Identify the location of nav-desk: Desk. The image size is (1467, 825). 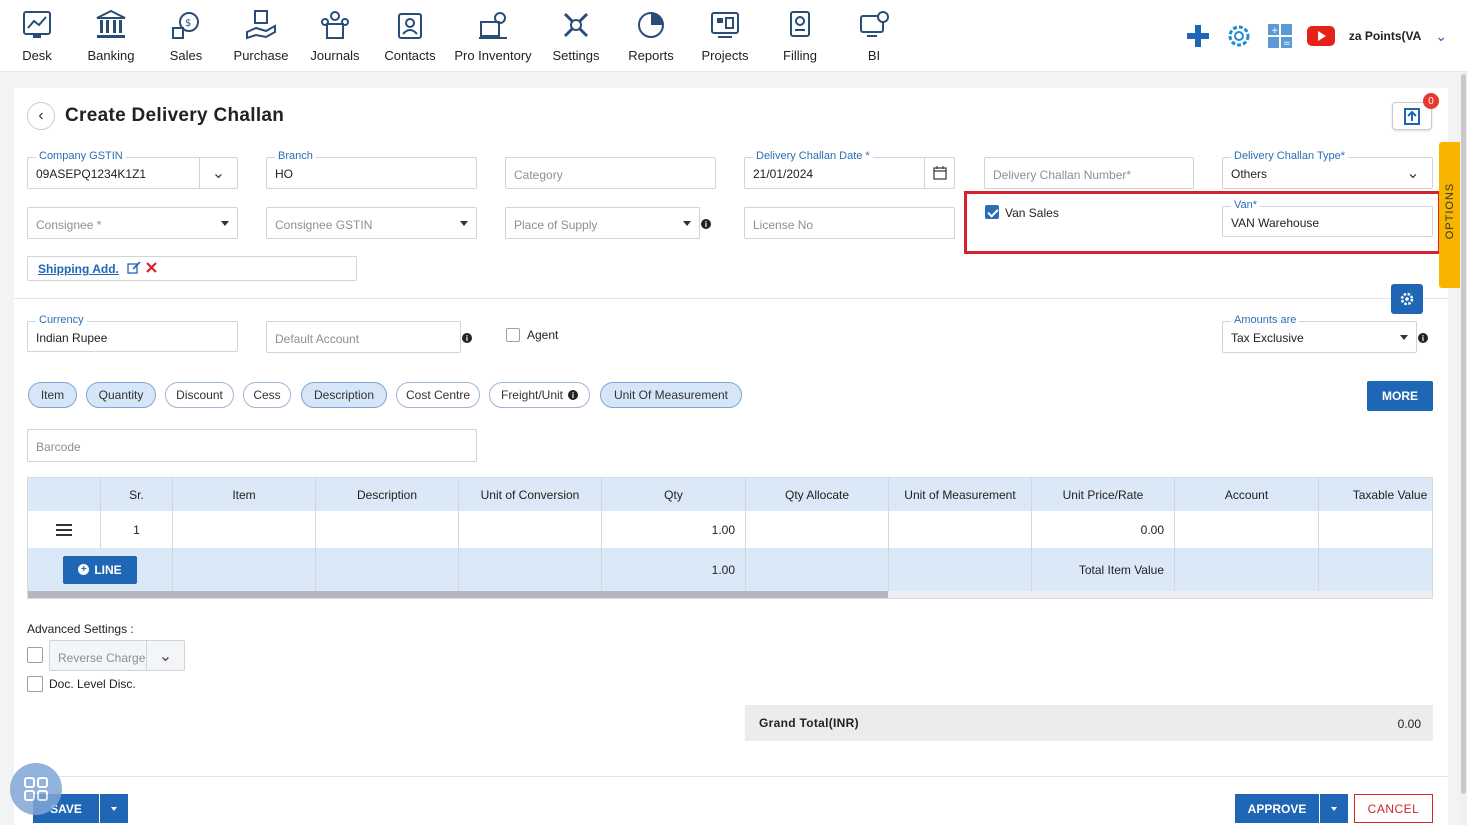
(37, 36).